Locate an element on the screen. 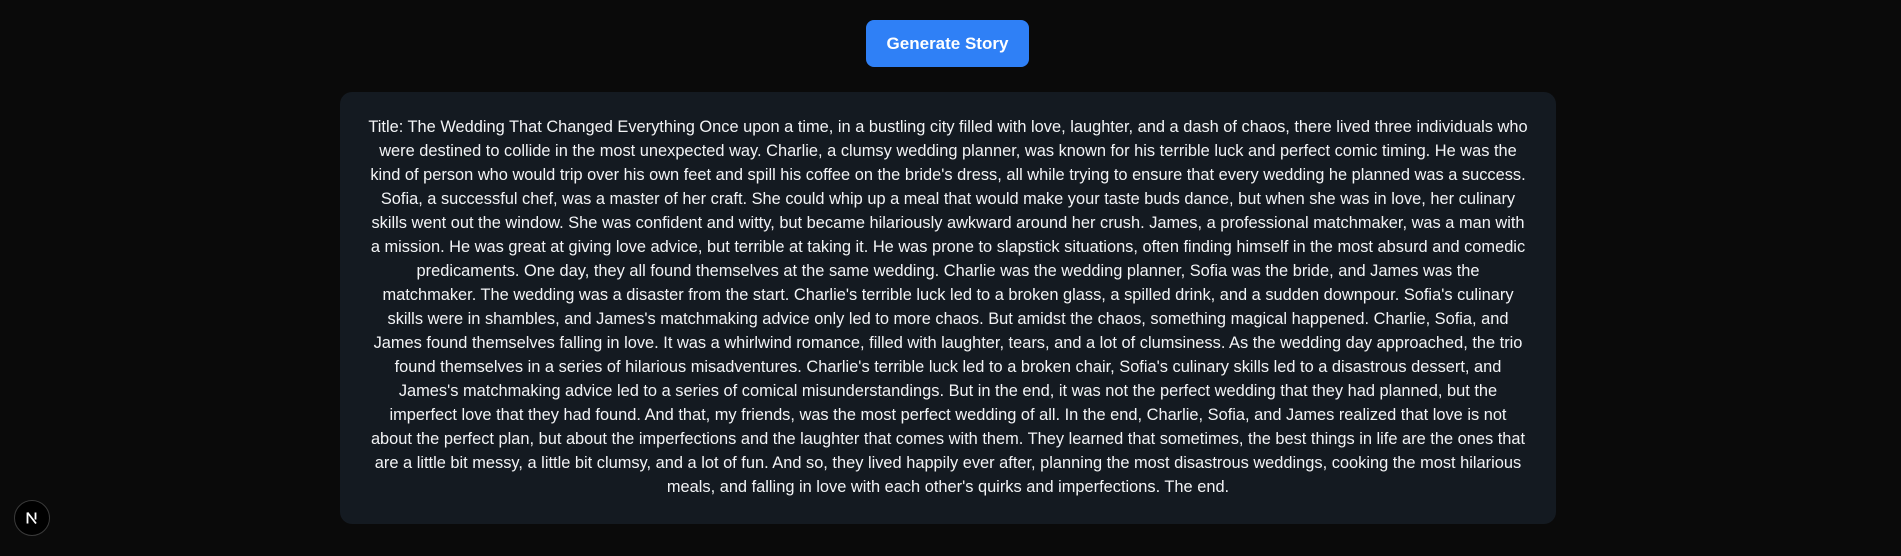 The height and width of the screenshot is (556, 1901). nextjs-dev-indicator is located at coordinates (32, 518).